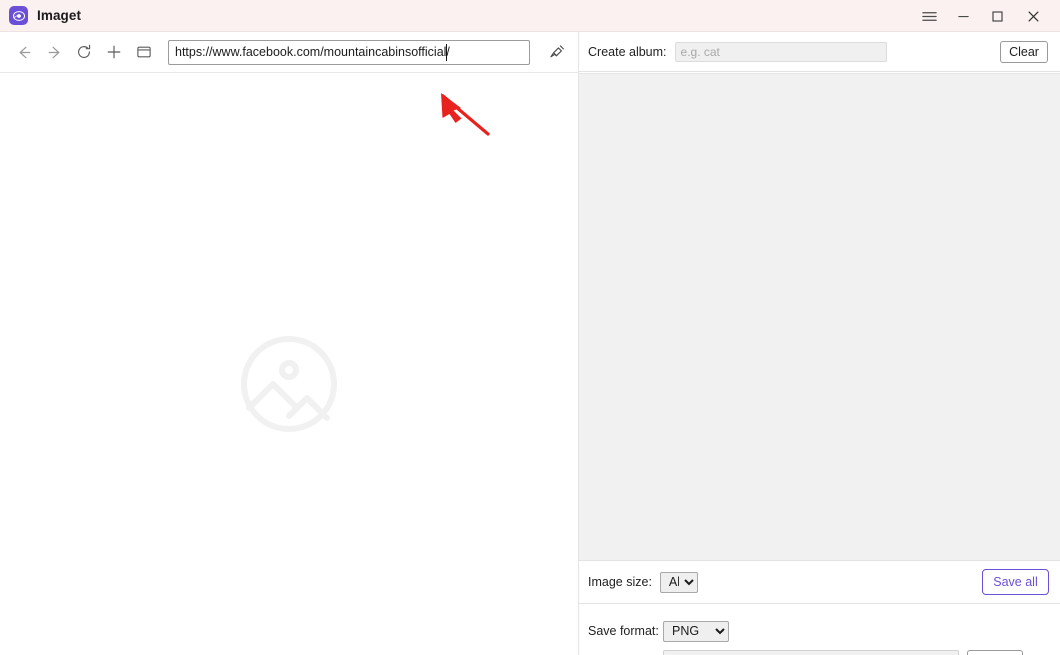  Describe the element at coordinates (84, 52) in the screenshot. I see `reload-icon` at that location.